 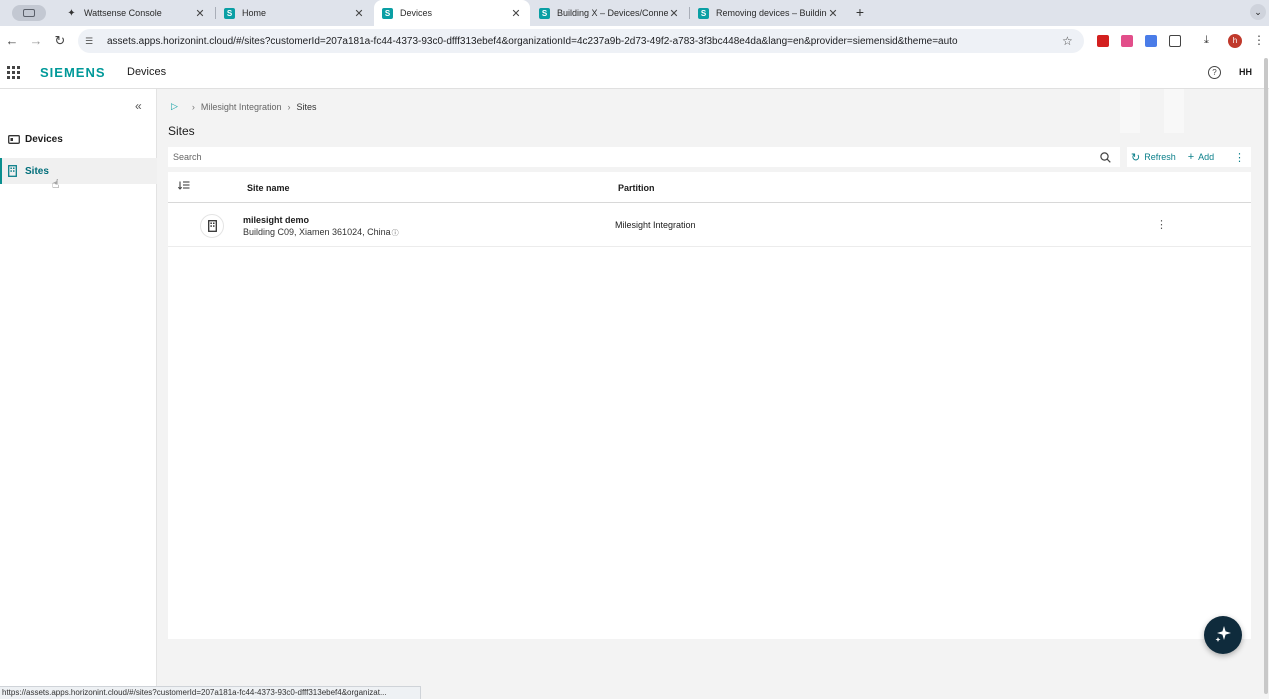 I want to click on breadcrumb: ▷ › Milesight Integration › Sites, so click(x=243, y=106).